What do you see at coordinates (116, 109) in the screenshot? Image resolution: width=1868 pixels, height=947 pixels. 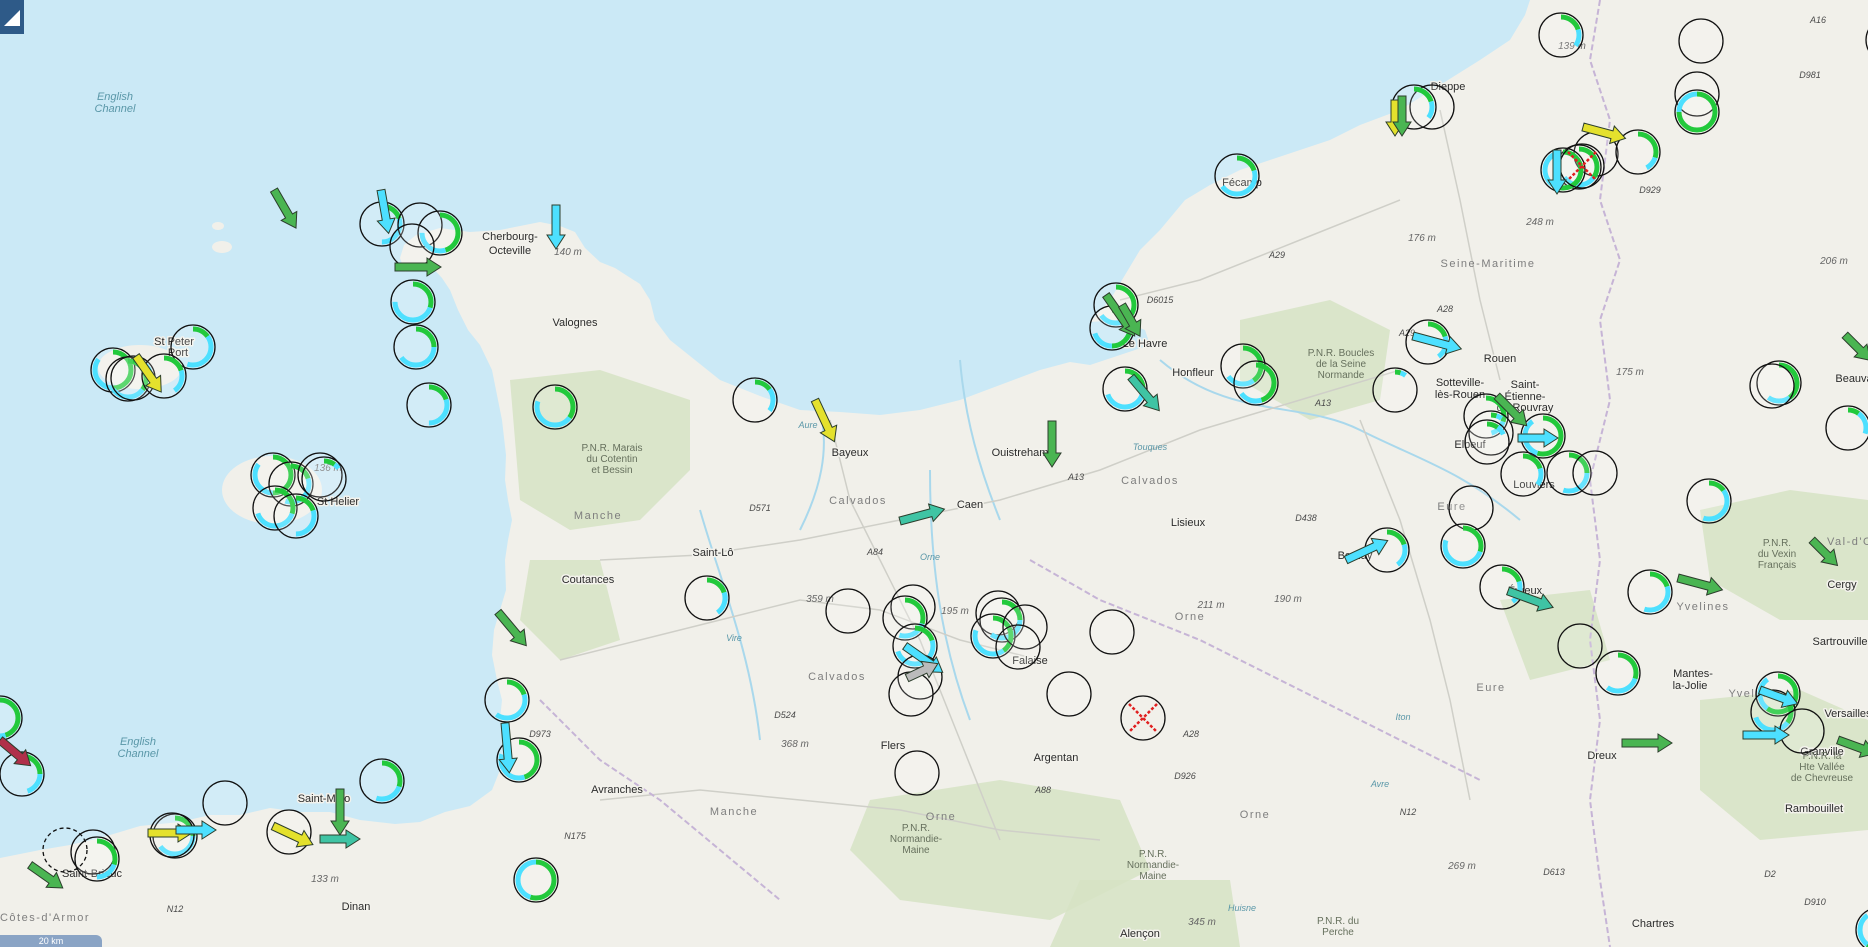 I see `sea-label-line: Channel` at bounding box center [116, 109].